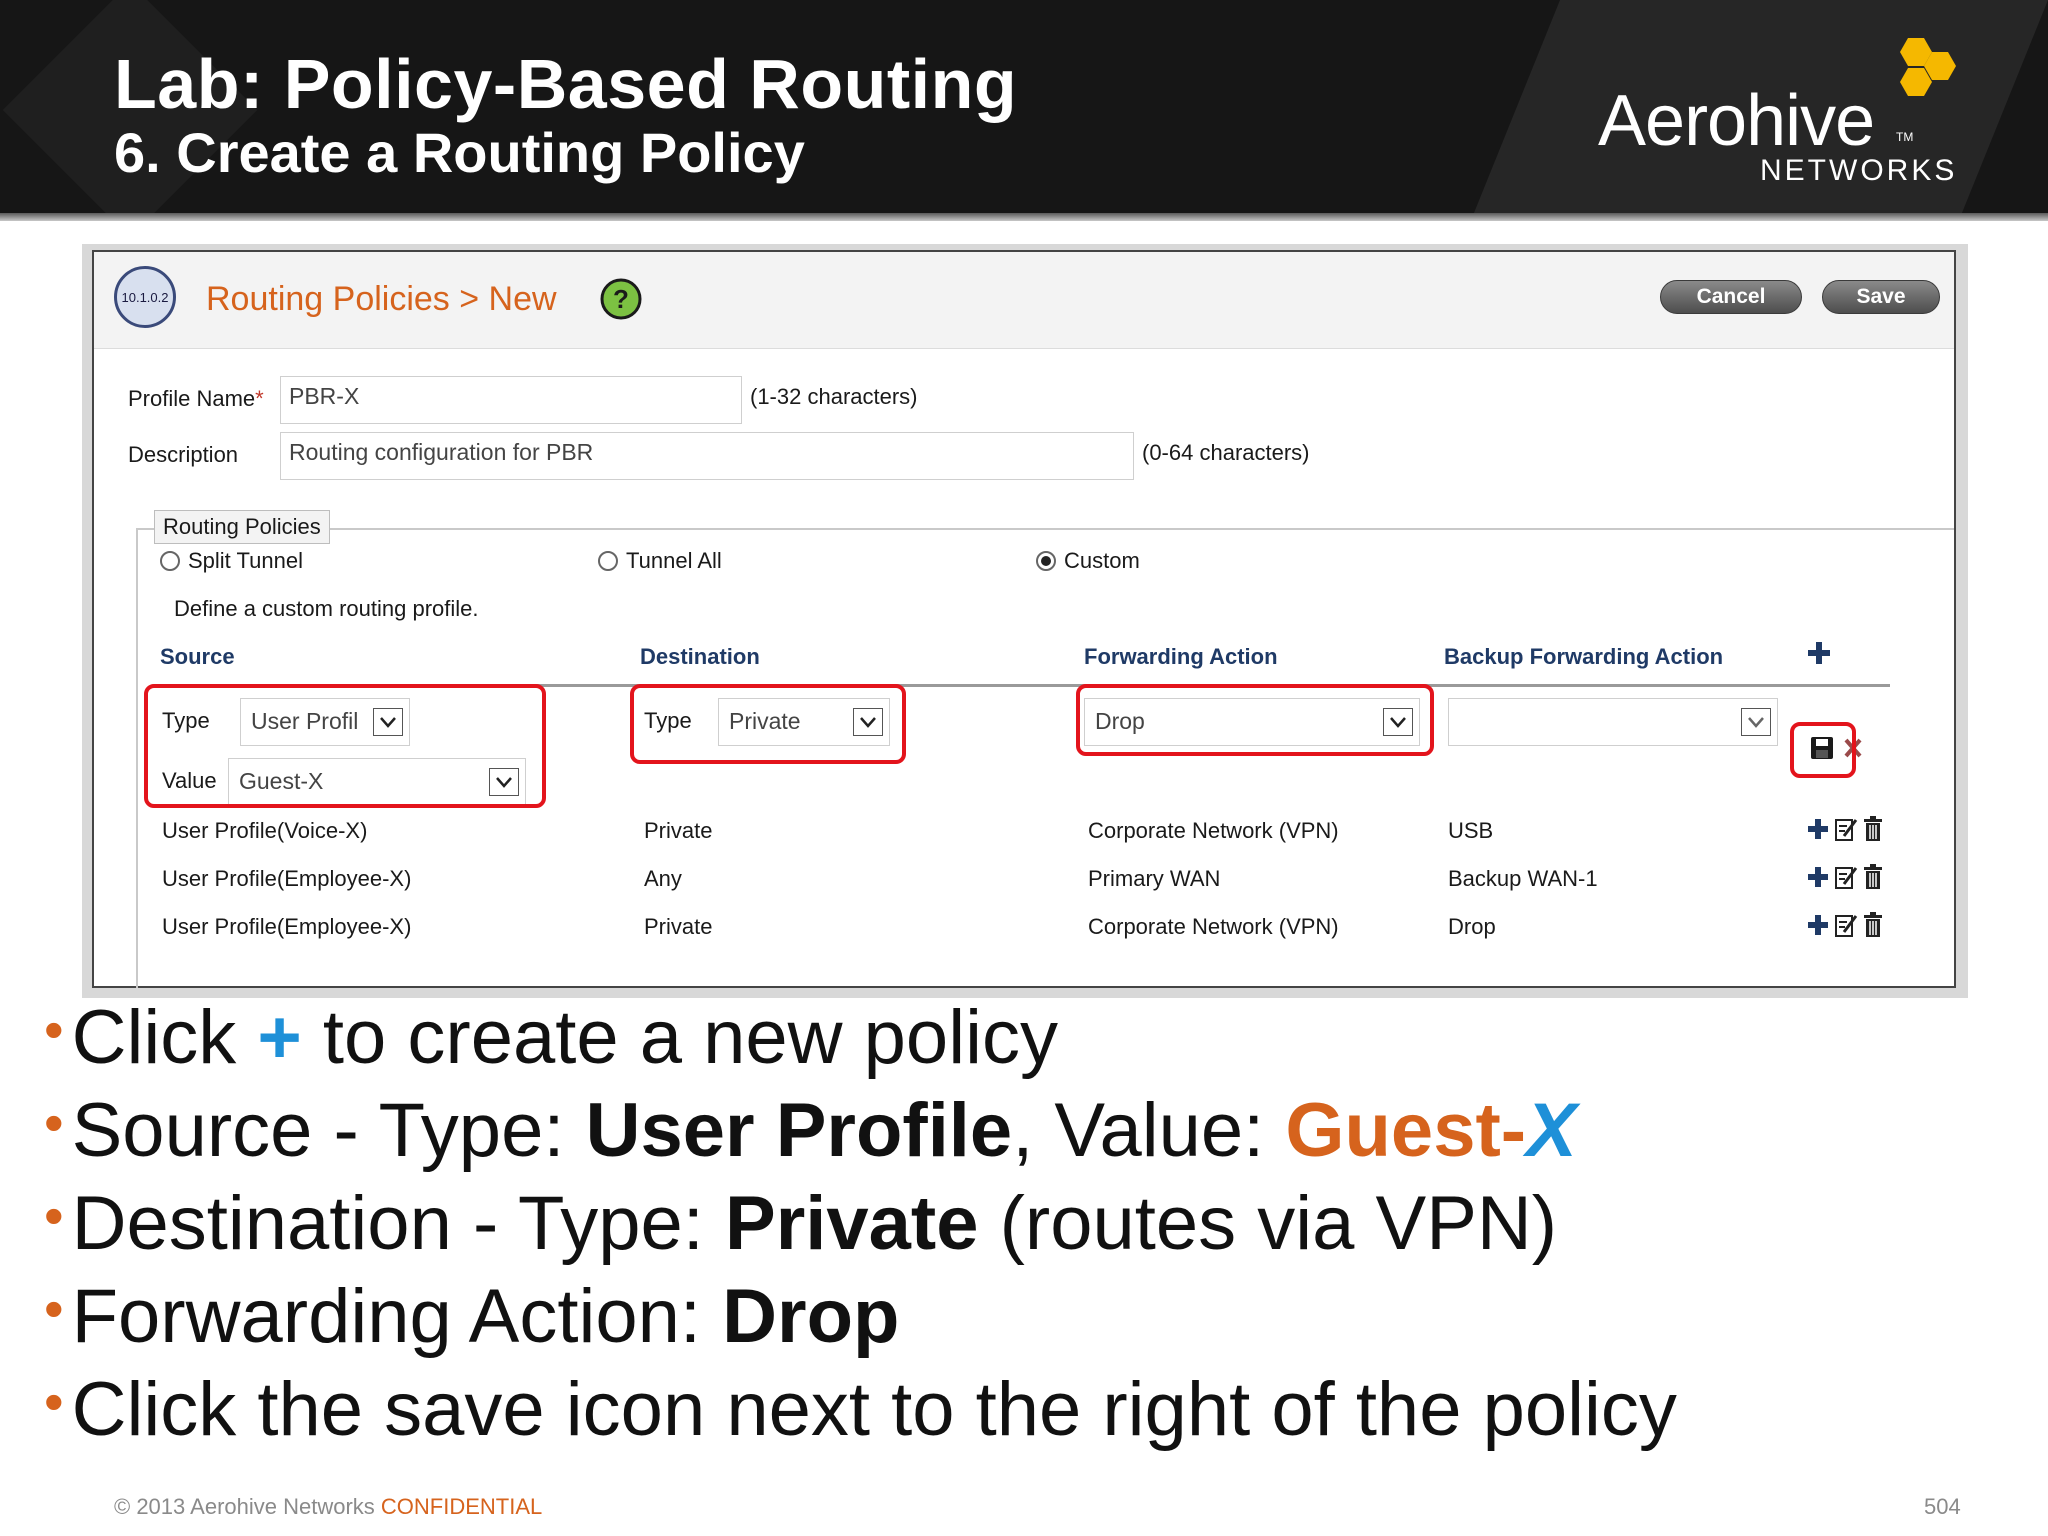  Describe the element at coordinates (1731, 297) in the screenshot. I see `cancel-button: Cancel` at that location.